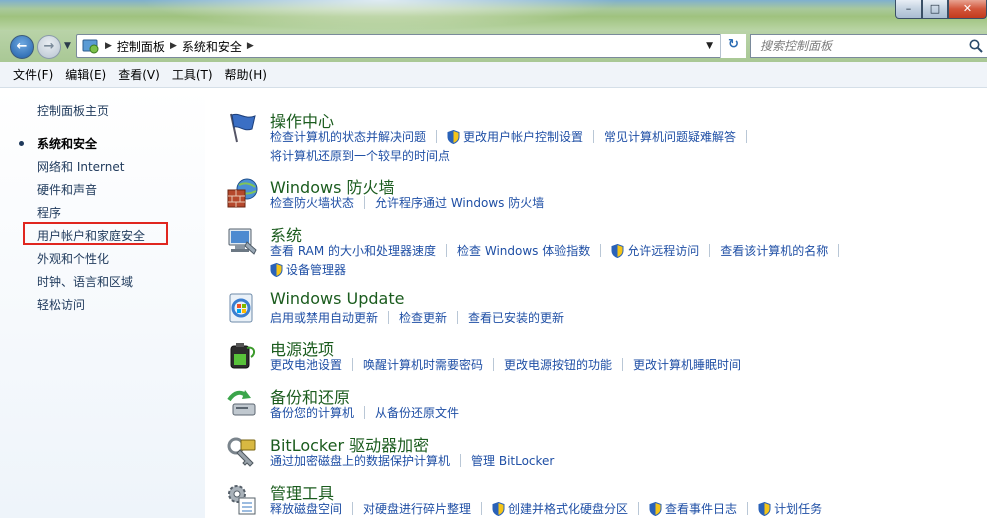 The height and width of the screenshot is (518, 987). Describe the element at coordinates (459, 202) in the screenshot. I see `task-link: 允许程序通过 Windows 防火墙` at that location.